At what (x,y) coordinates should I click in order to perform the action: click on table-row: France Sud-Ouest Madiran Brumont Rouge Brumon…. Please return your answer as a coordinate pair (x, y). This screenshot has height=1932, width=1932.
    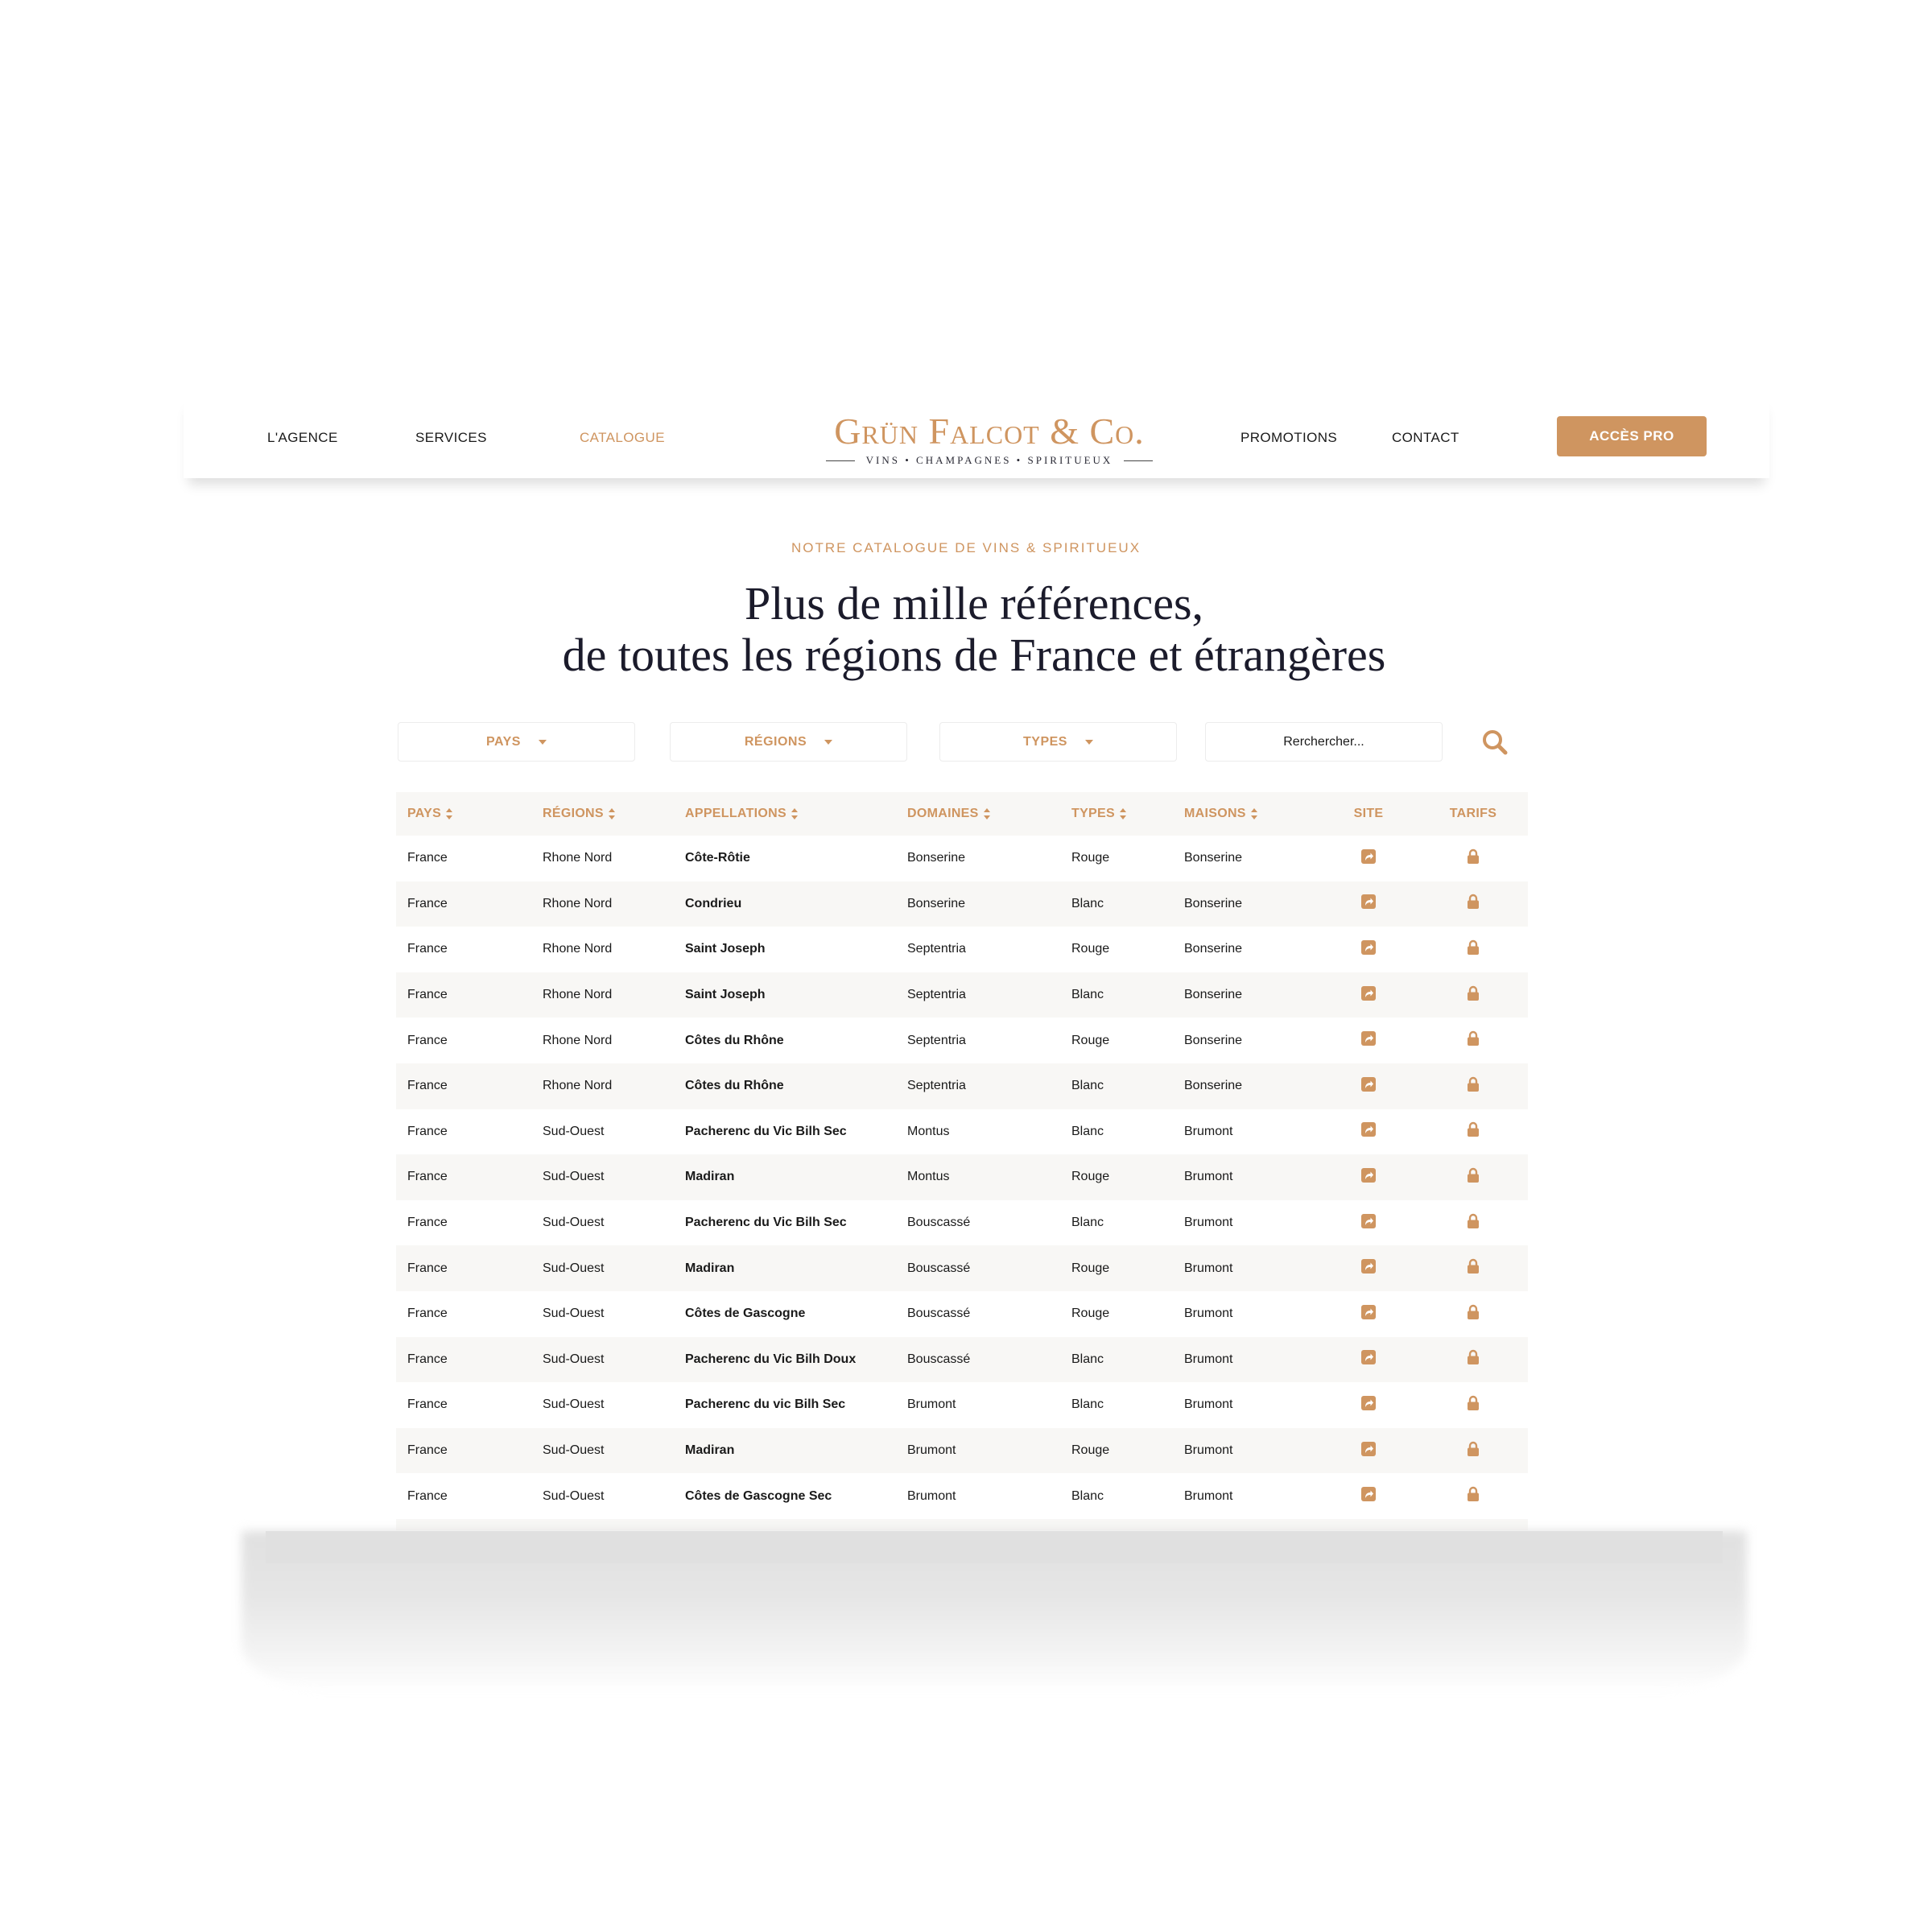
    Looking at the image, I should click on (962, 1450).